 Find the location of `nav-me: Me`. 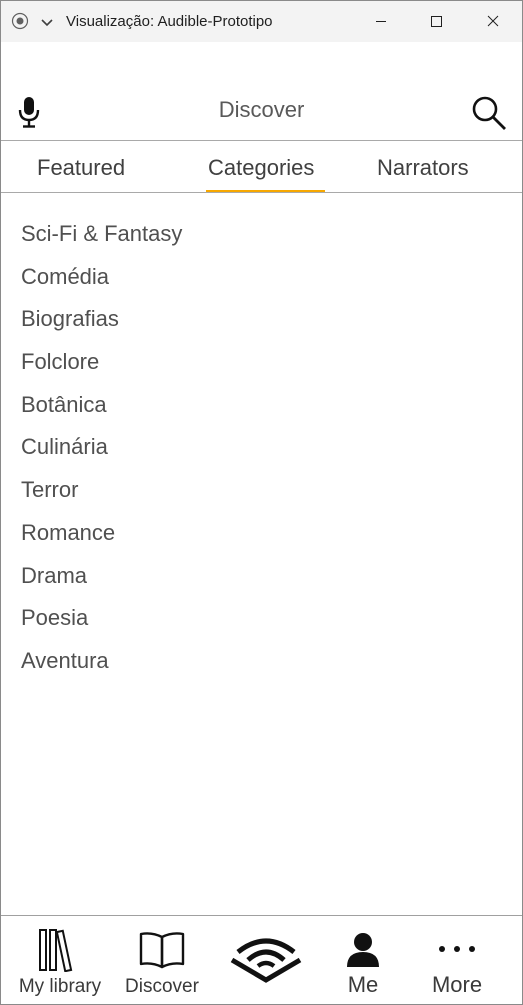

nav-me: Me is located at coordinates (363, 960).